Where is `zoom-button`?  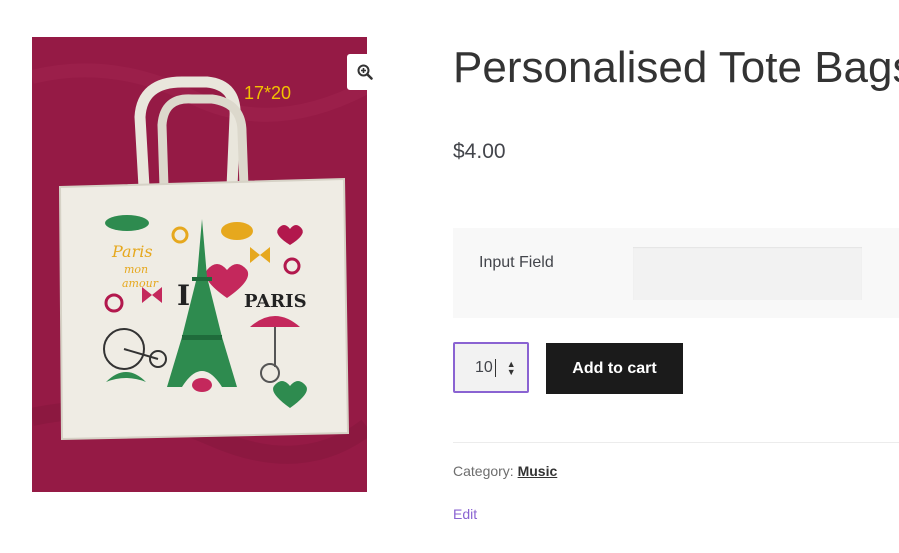
zoom-button is located at coordinates (365, 72).